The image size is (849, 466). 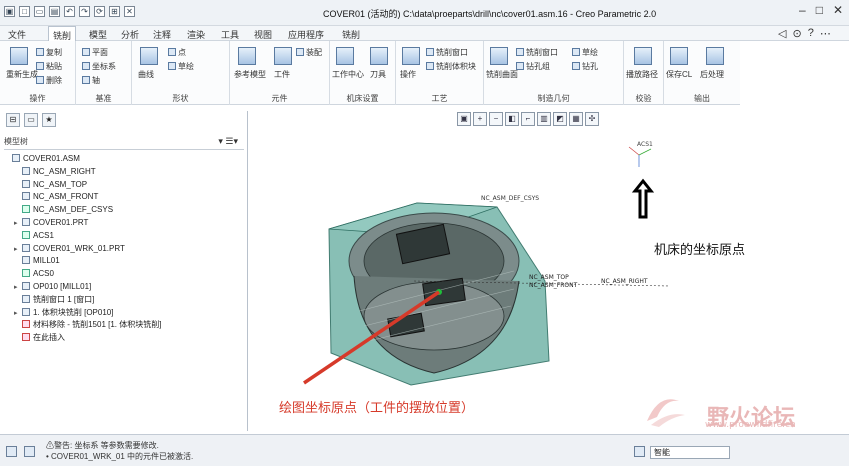 I want to click on ribbon-item-mill-window: 铣削窗口, so click(x=447, y=52).